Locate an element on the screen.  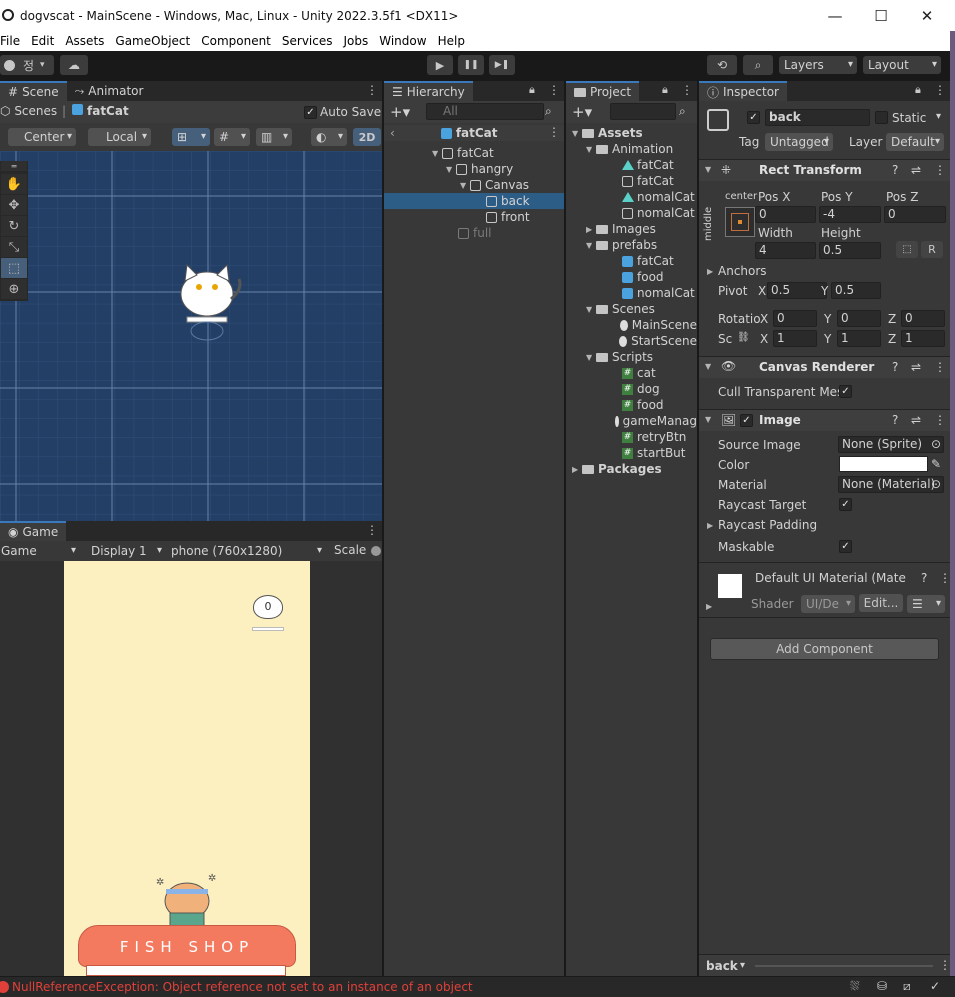
hand-tool-icon: ✋ is located at coordinates (14, 184).